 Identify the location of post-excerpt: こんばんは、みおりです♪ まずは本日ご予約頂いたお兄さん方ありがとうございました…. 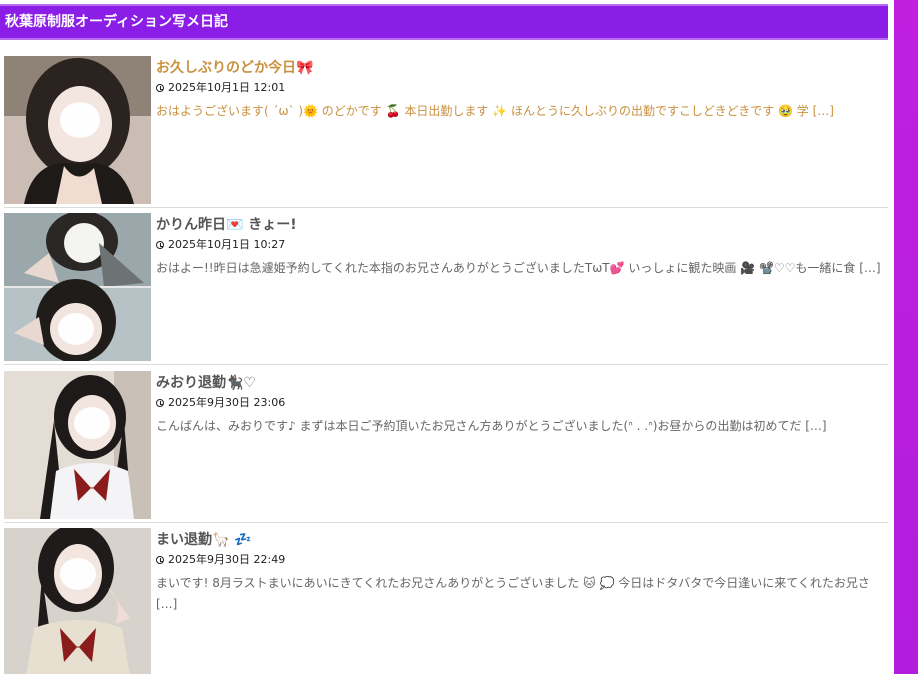
(491, 426).